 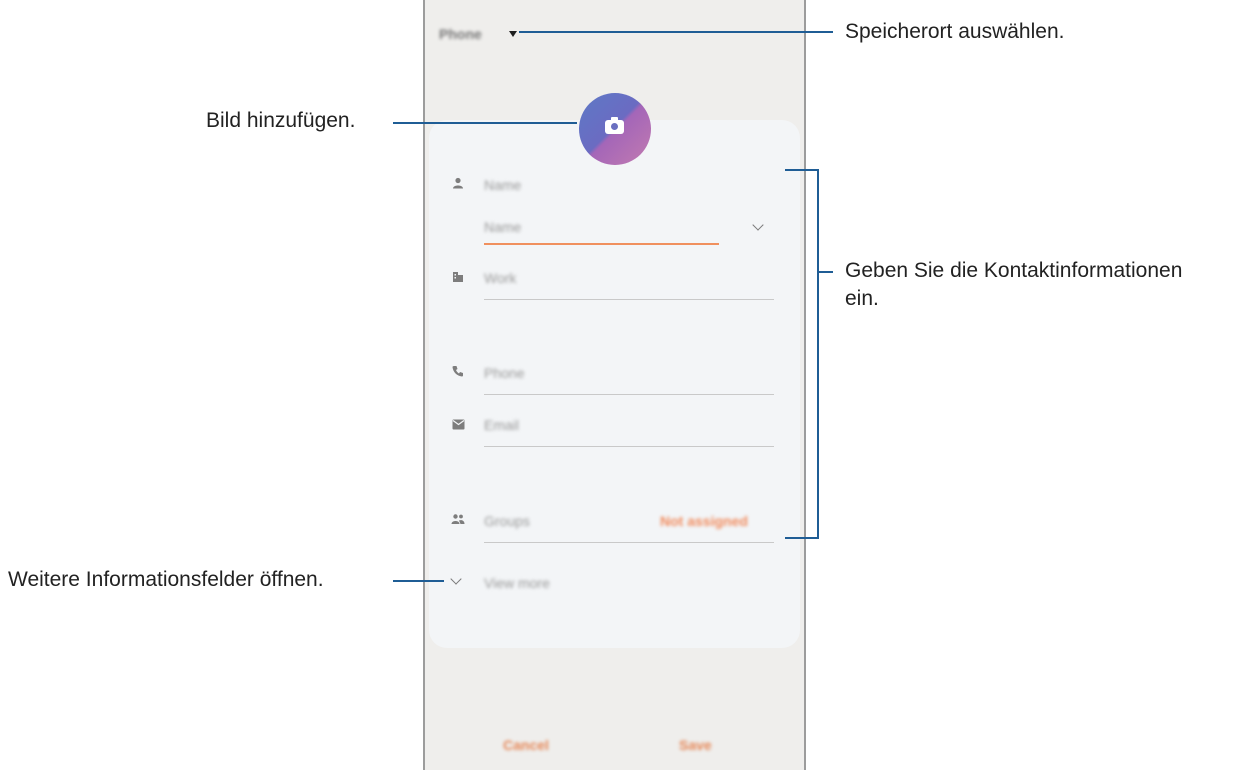 What do you see at coordinates (456, 579) in the screenshot?
I see `view-more-chevron-icon` at bounding box center [456, 579].